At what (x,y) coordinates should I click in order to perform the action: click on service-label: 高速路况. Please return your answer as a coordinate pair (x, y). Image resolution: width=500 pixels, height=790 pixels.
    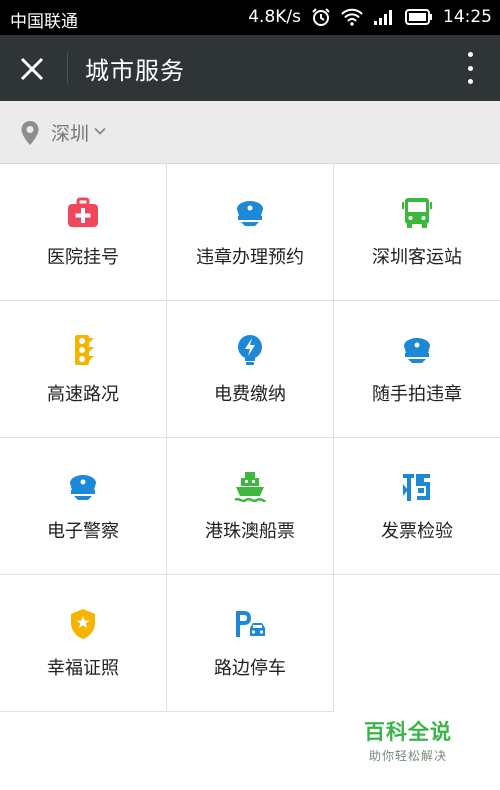
    Looking at the image, I should click on (83, 394).